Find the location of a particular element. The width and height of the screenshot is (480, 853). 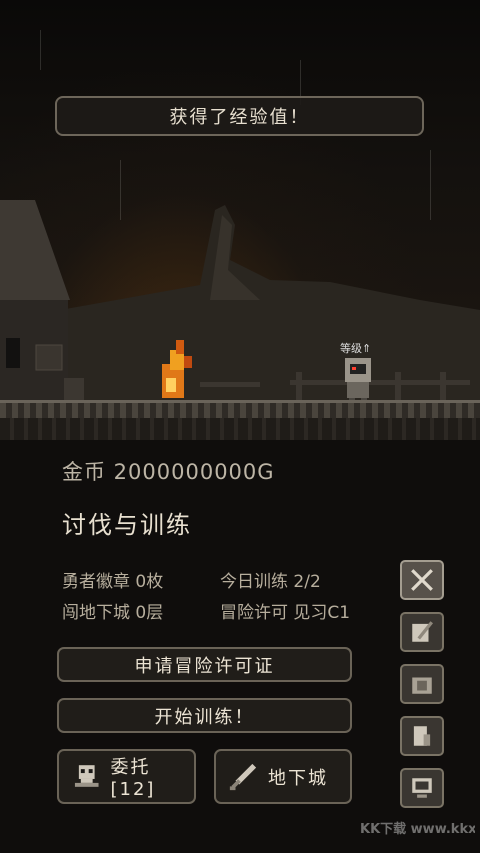

daily-training-stat: 今日训练 2/2 is located at coordinates (270, 582).